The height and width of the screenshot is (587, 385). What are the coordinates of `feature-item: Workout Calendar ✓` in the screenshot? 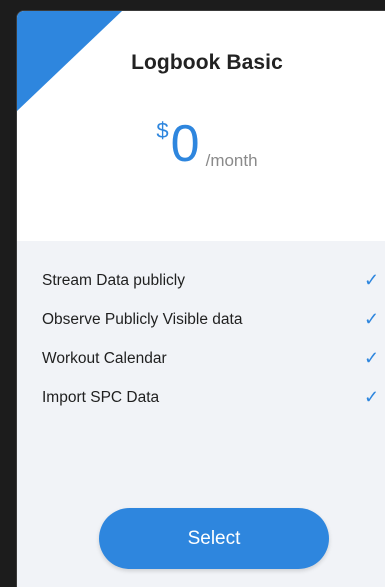 It's located at (213, 358).